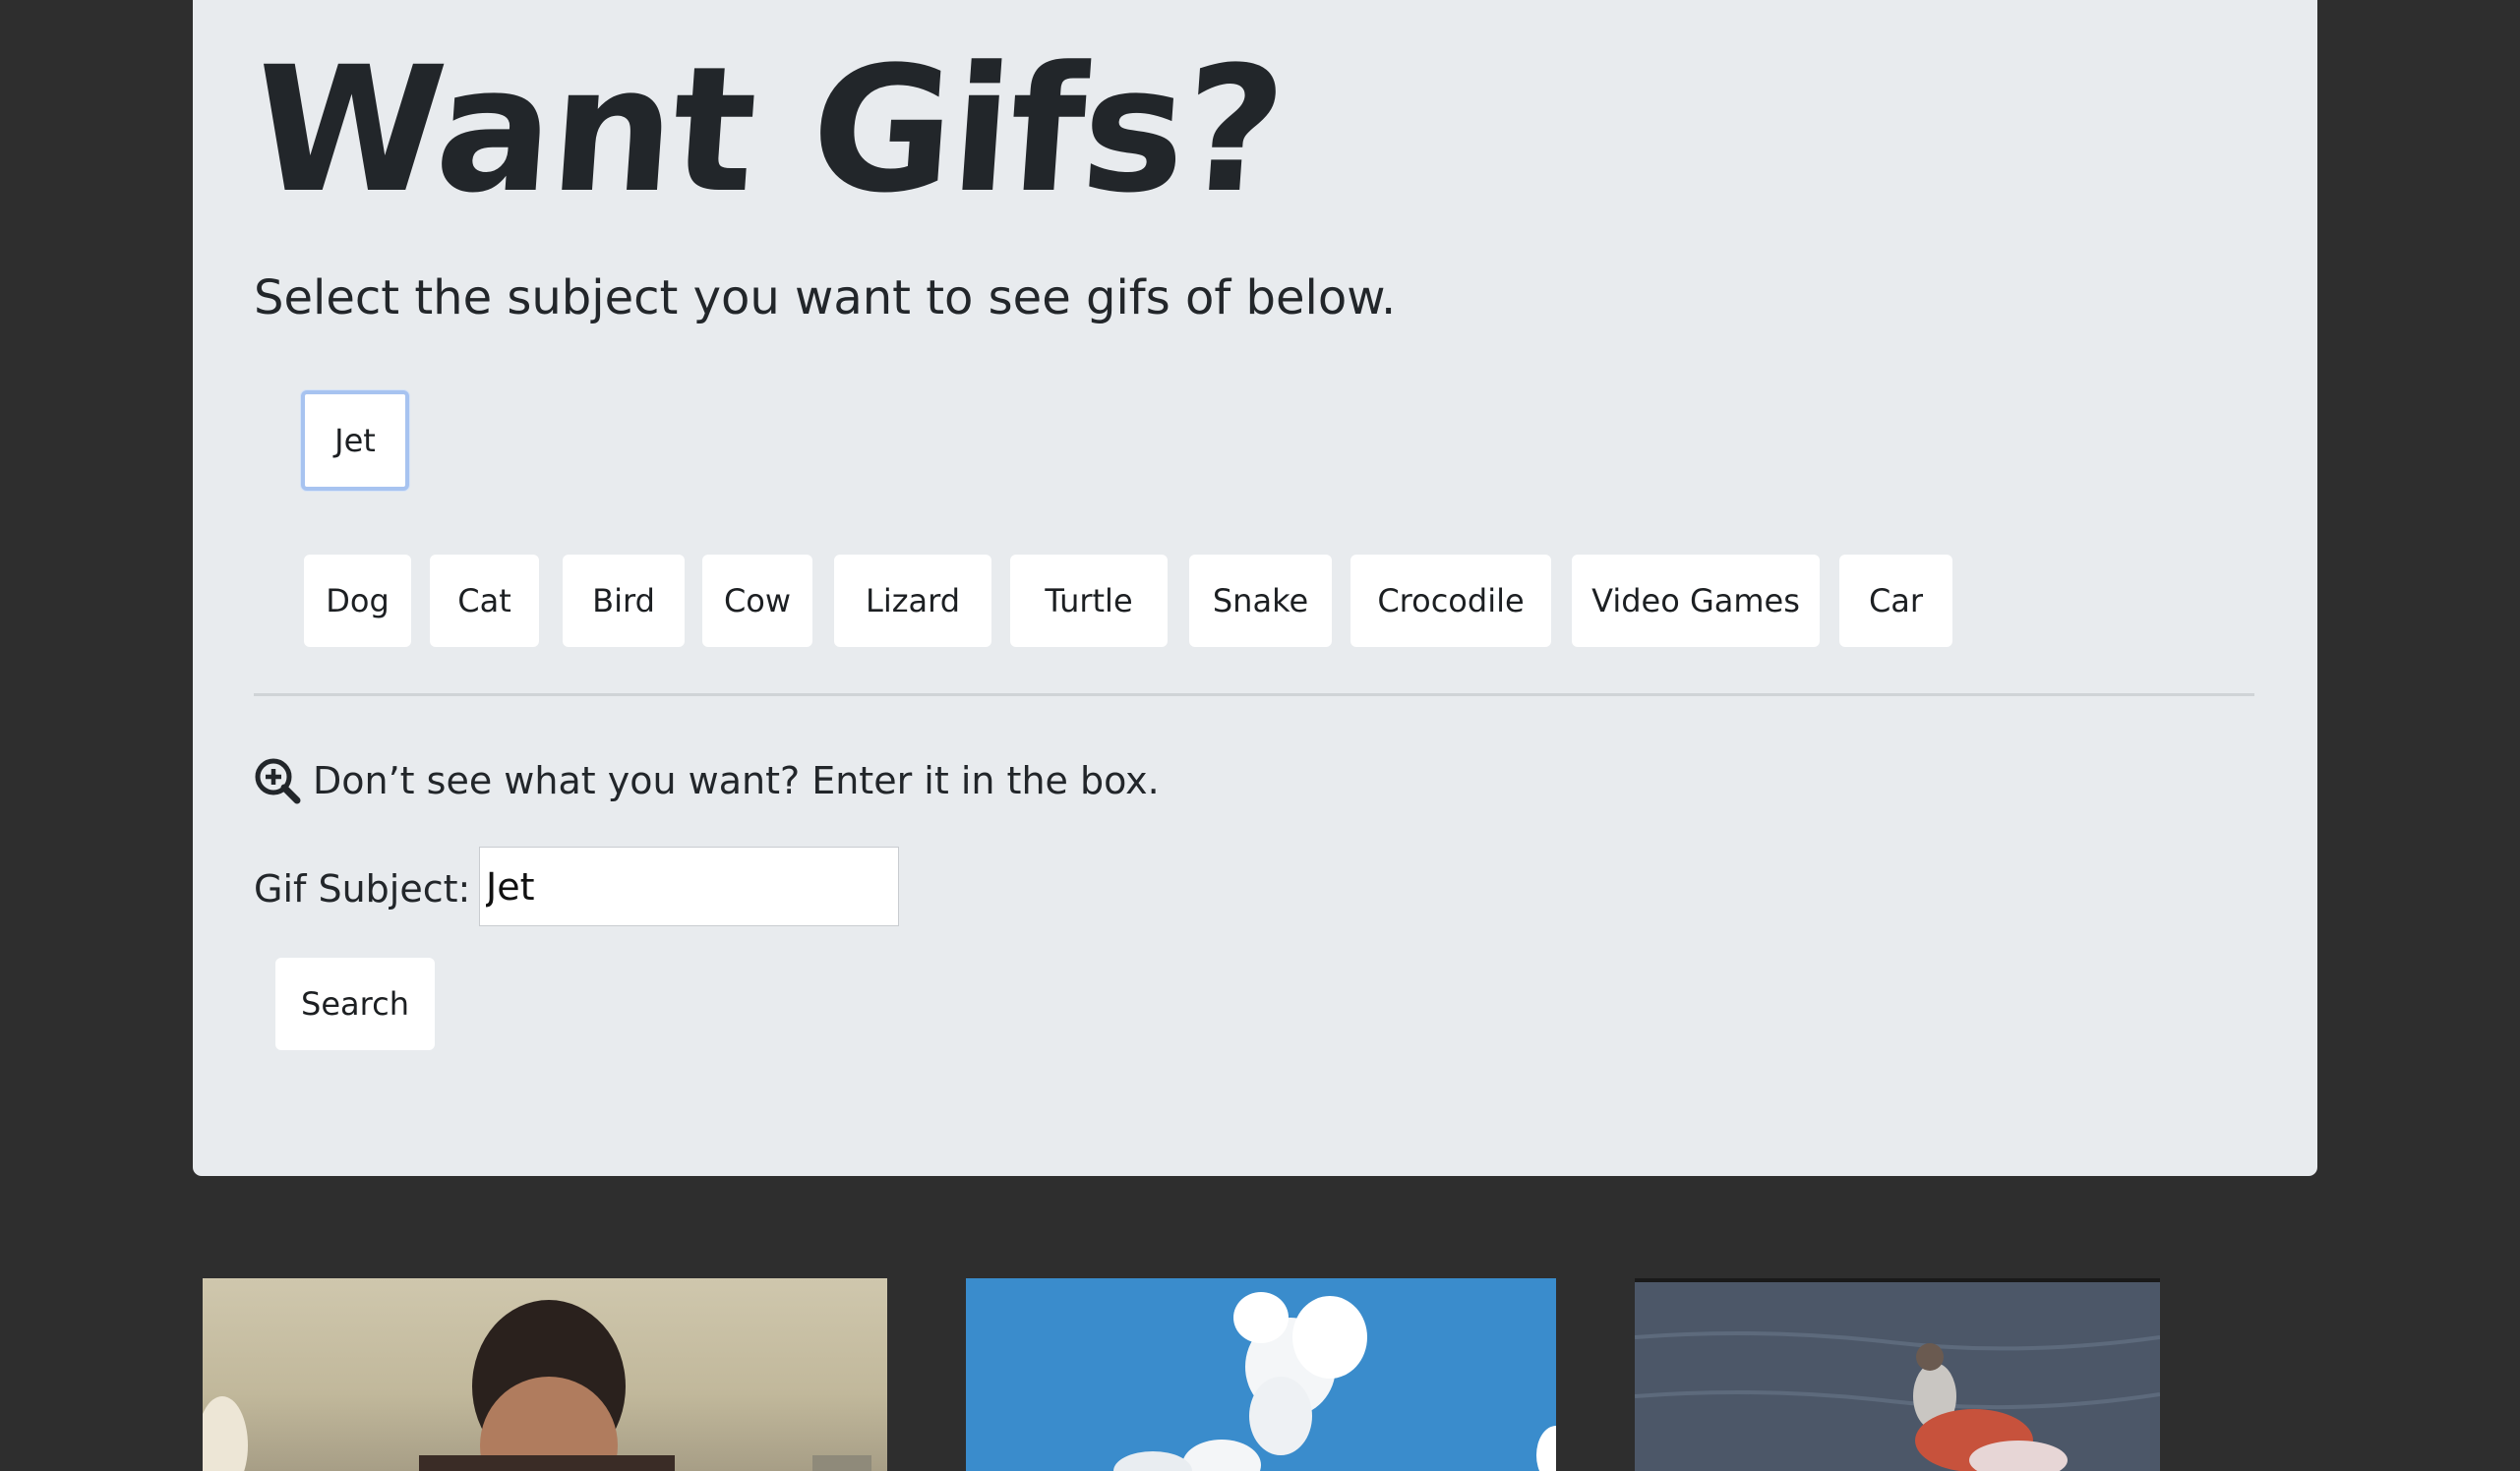 Image resolution: width=2520 pixels, height=1471 pixels. What do you see at coordinates (537, 1386) in the screenshot?
I see `gif-image-person` at bounding box center [537, 1386].